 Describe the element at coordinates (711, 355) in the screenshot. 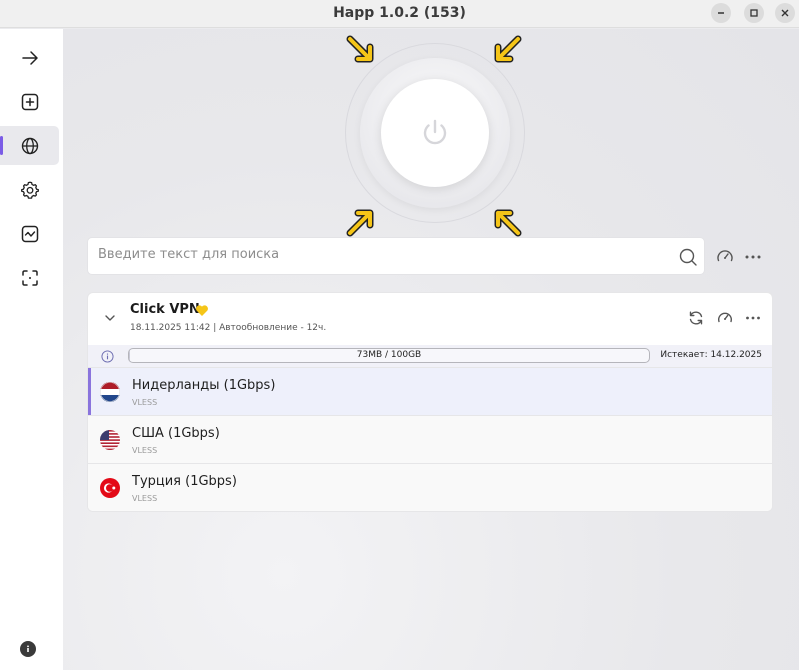

I see `expiry-date: Истекает: 14.12.2025` at that location.